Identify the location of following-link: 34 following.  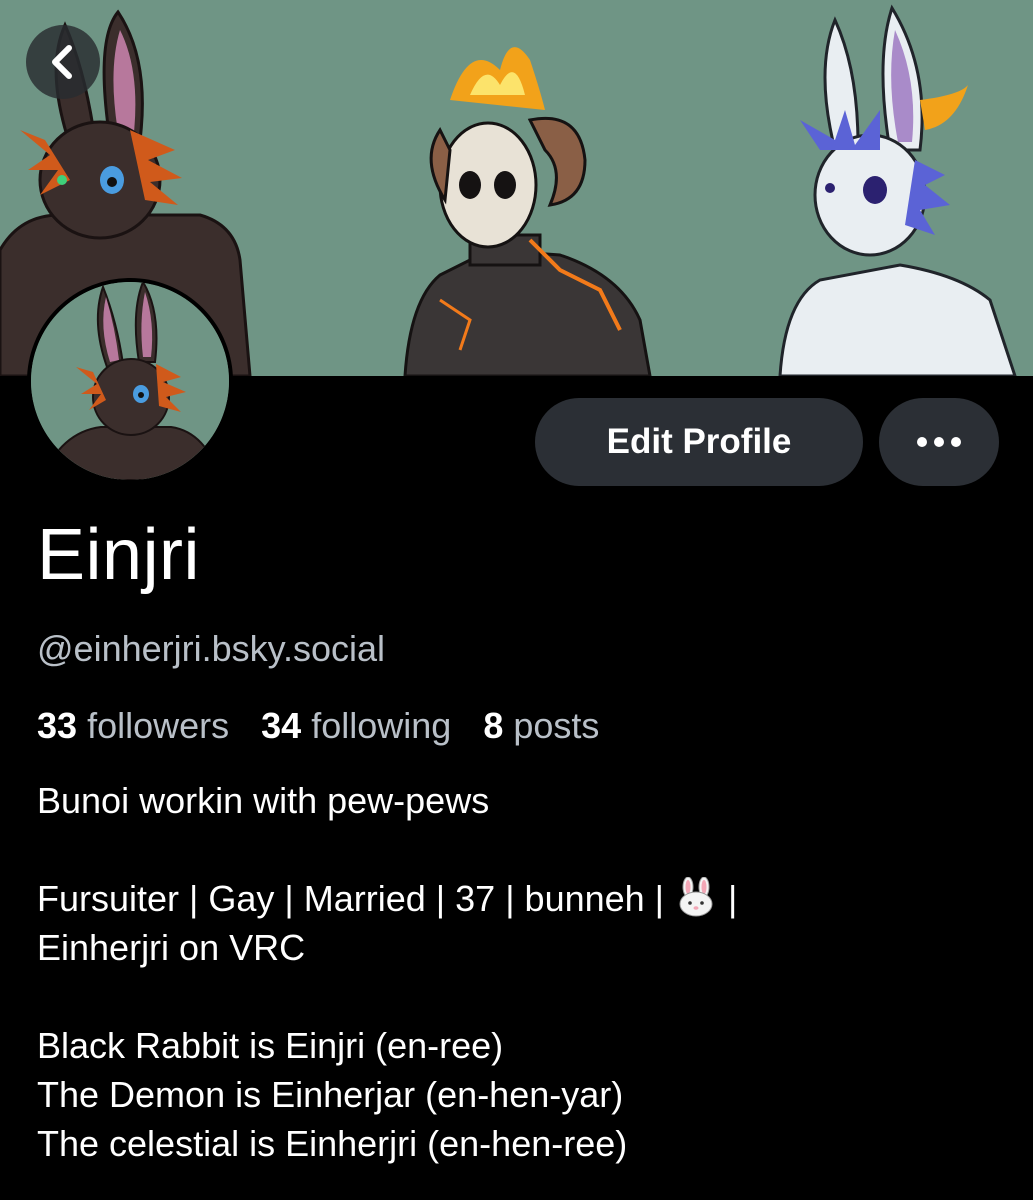
(356, 725).